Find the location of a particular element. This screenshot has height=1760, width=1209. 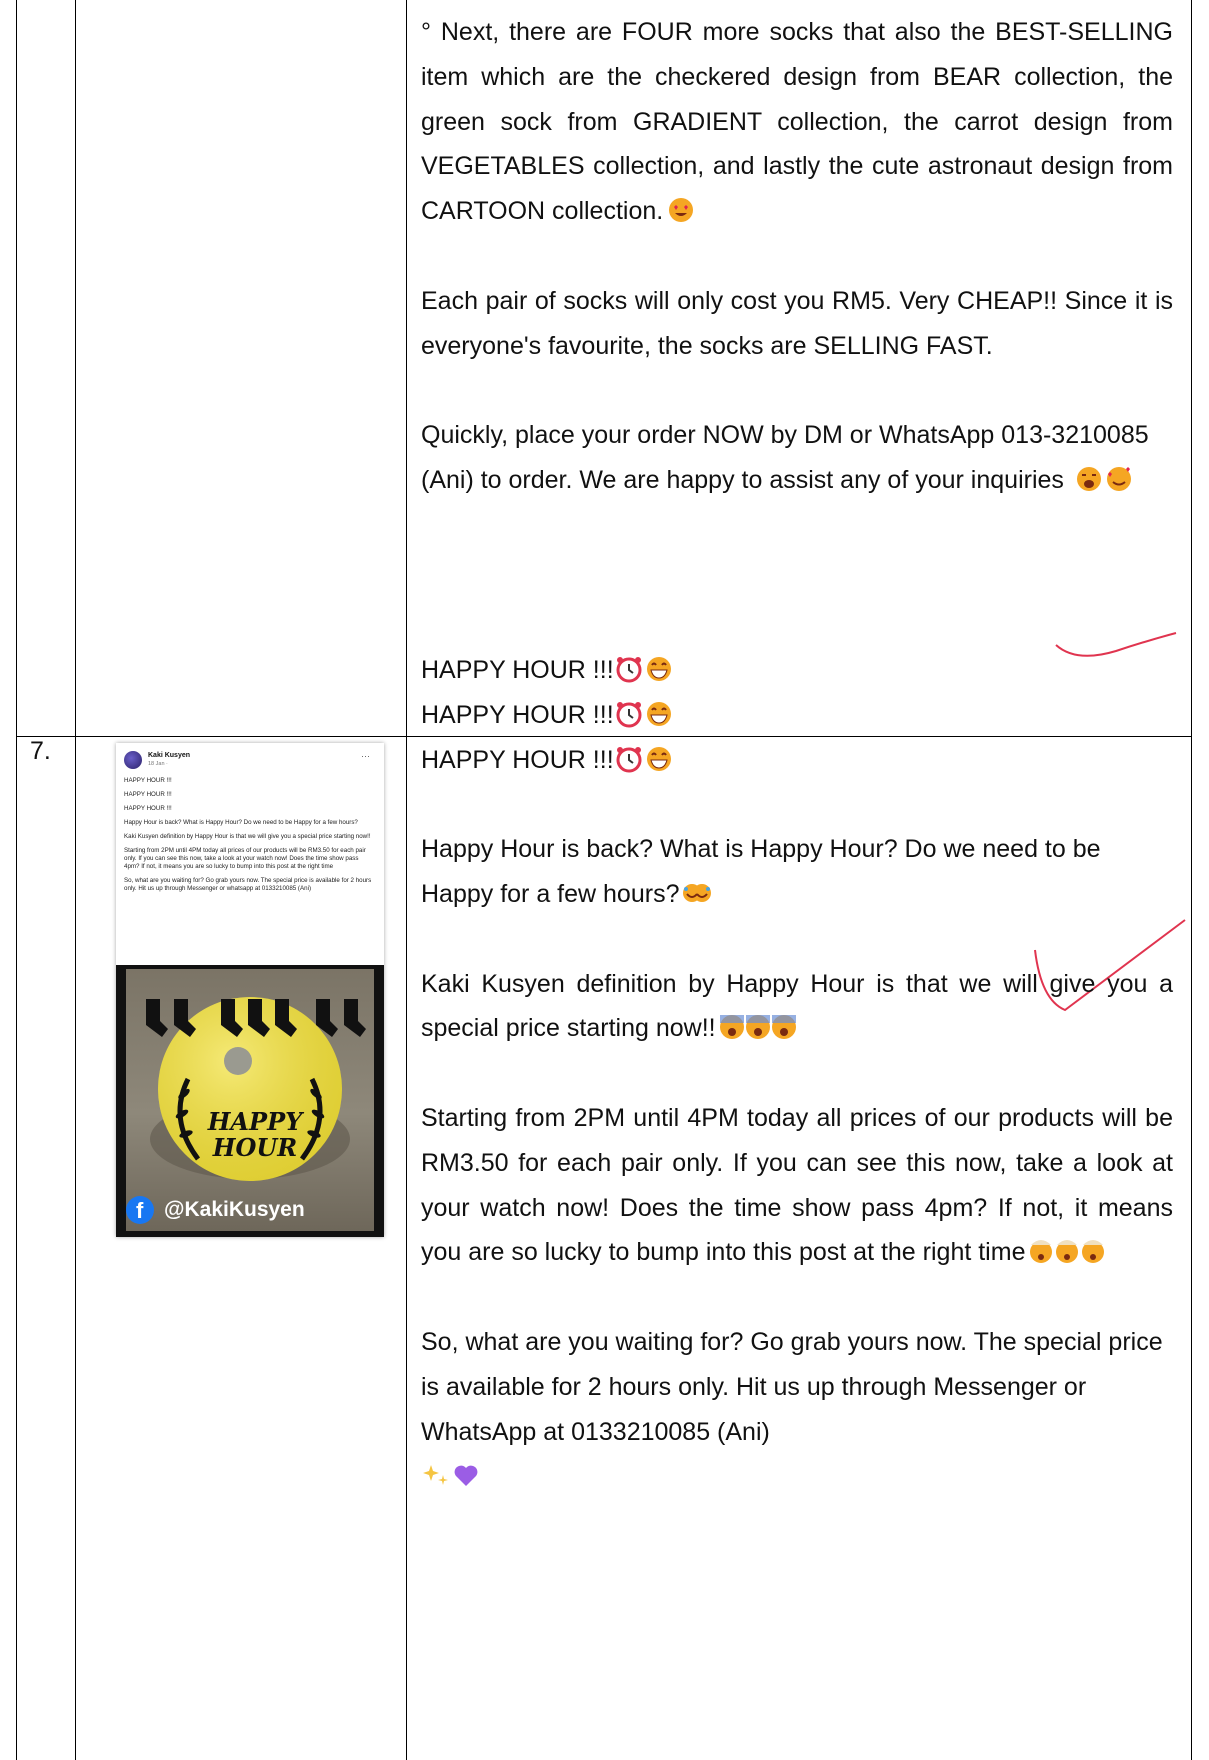

post-date: 18 Jan · is located at coordinates (158, 764).